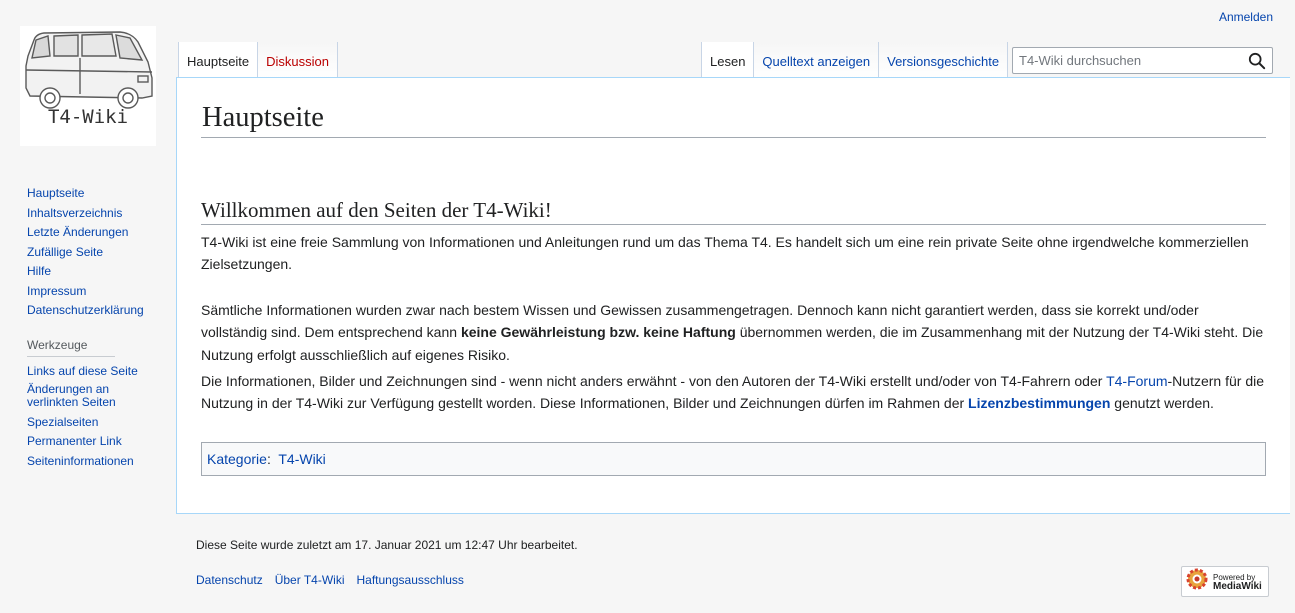 The width and height of the screenshot is (1295, 613). Describe the element at coordinates (733, 211) in the screenshot. I see `section-heading: Willkommen auf den Seiten der T4-Wiki!` at that location.